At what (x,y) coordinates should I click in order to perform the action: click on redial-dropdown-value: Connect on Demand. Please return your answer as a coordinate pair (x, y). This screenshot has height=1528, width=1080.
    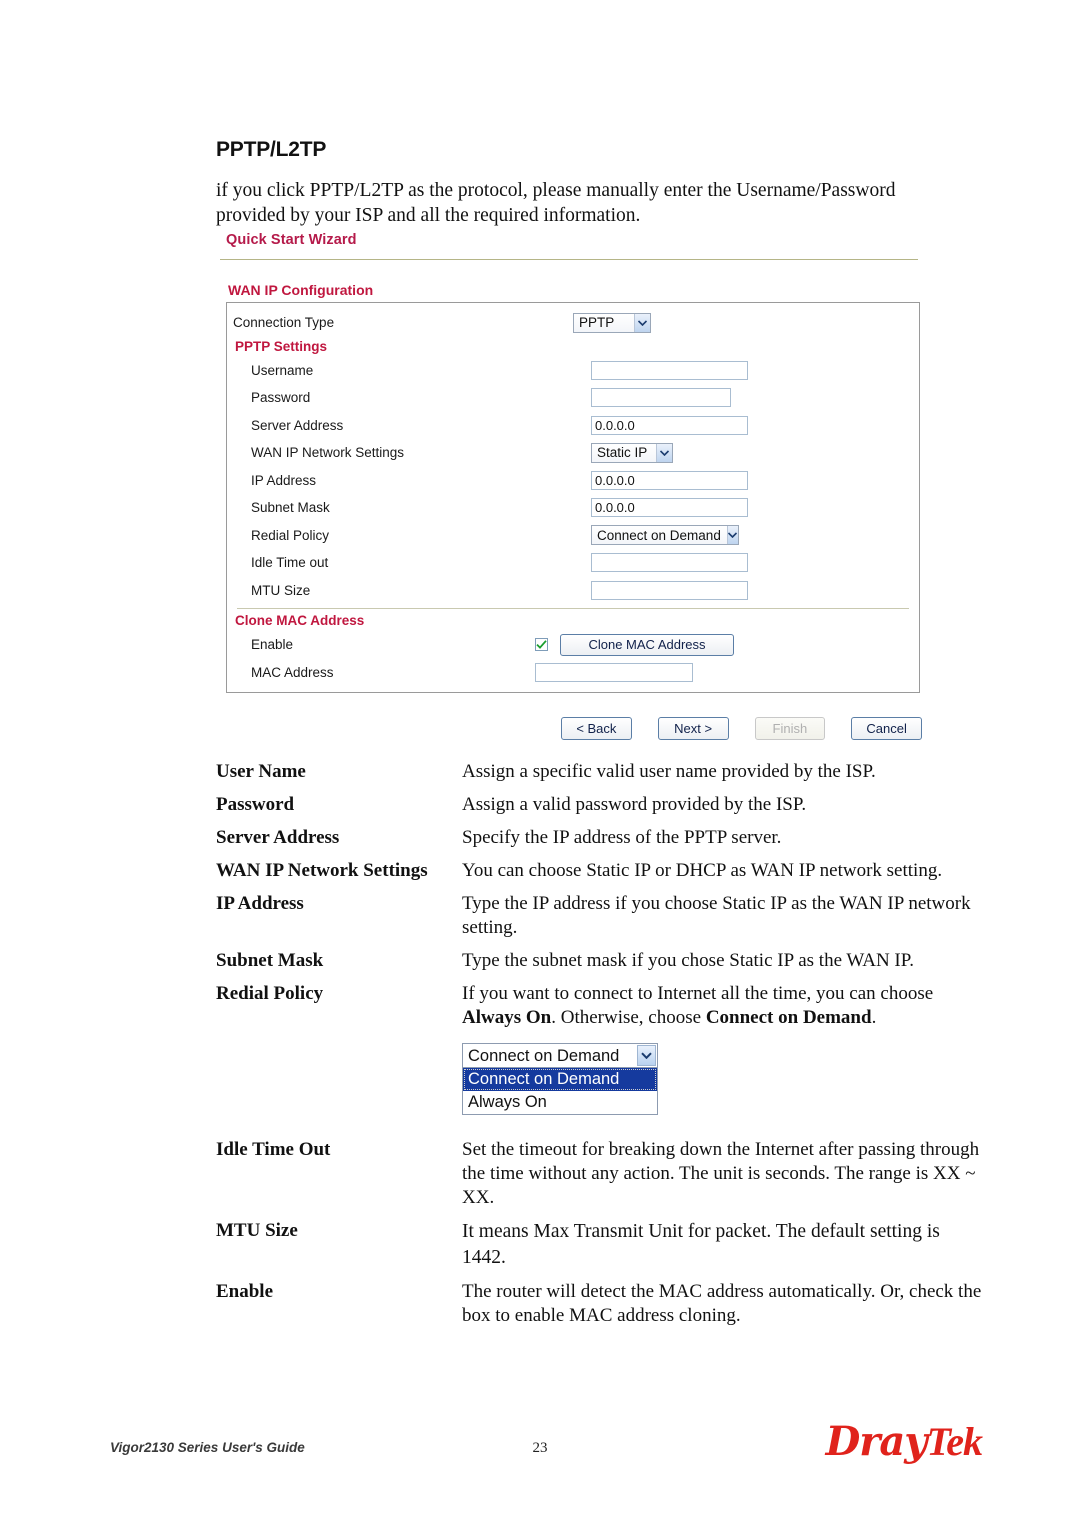
    Looking at the image, I should click on (544, 1055).